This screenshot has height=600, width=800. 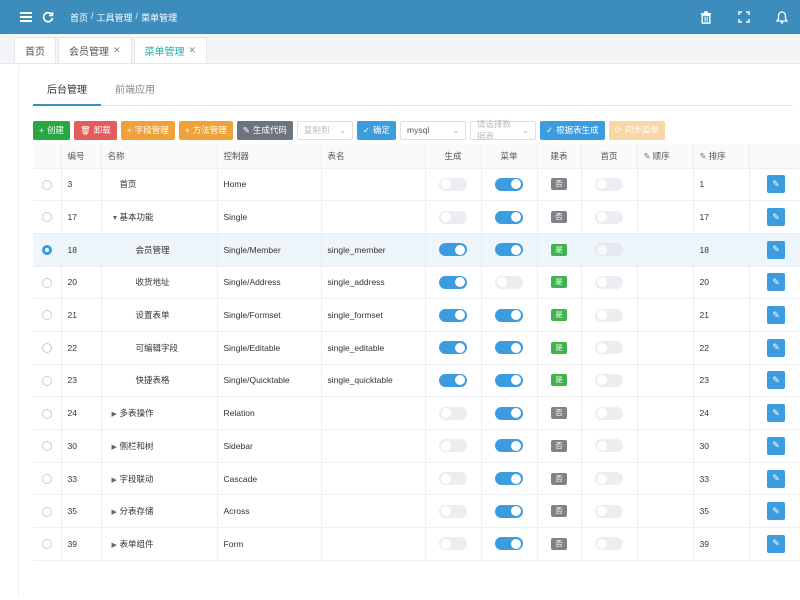 I want to click on methods-button: + 方法管理, so click(x=205, y=130).